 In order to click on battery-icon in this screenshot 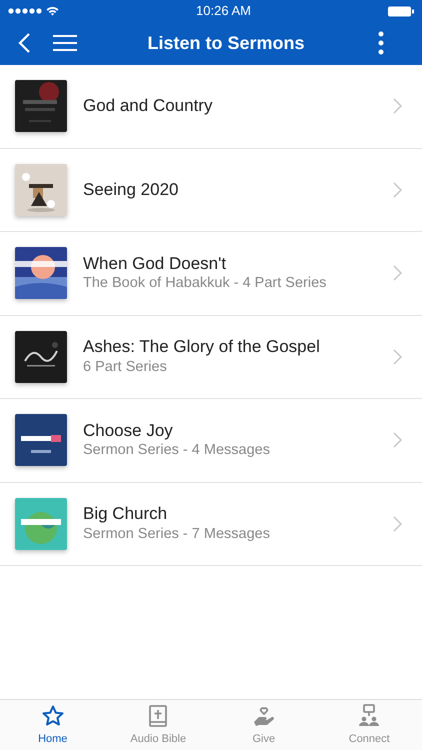, I will do `click(401, 11)`.